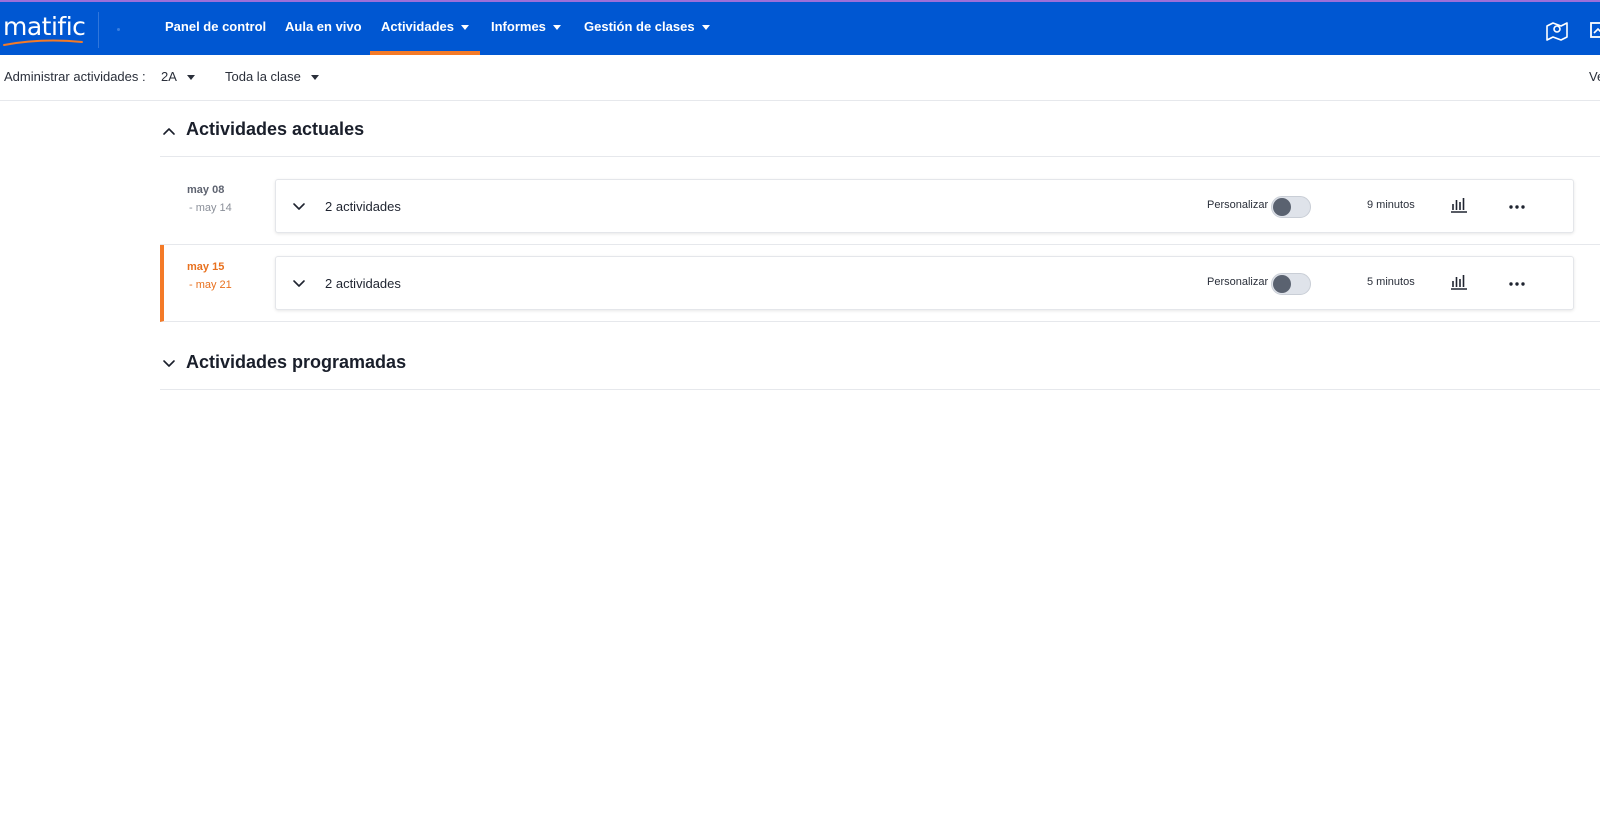  What do you see at coordinates (169, 131) in the screenshot?
I see `chevron-up-icon` at bounding box center [169, 131].